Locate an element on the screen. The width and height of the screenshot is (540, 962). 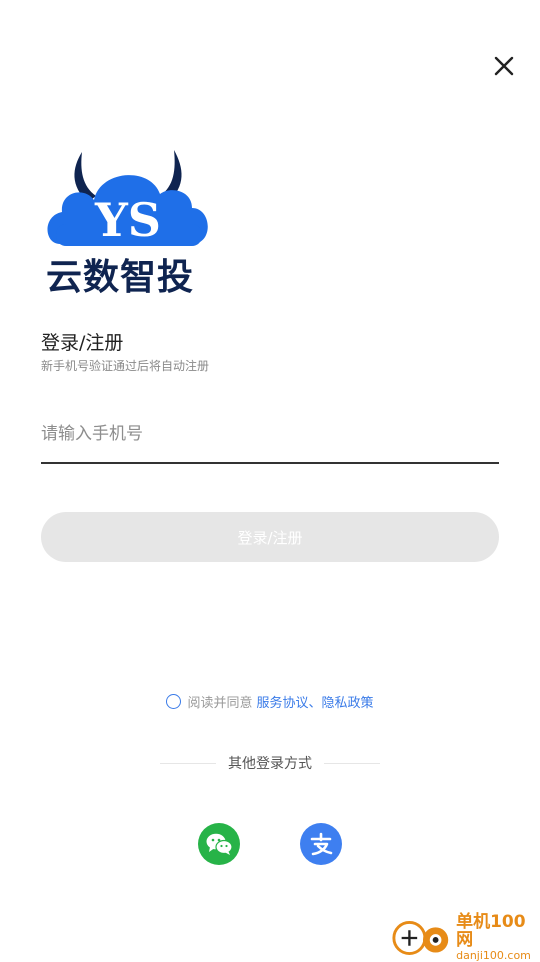
site-watermark: 单机100网 danji100.com is located at coordinates (465, 936).